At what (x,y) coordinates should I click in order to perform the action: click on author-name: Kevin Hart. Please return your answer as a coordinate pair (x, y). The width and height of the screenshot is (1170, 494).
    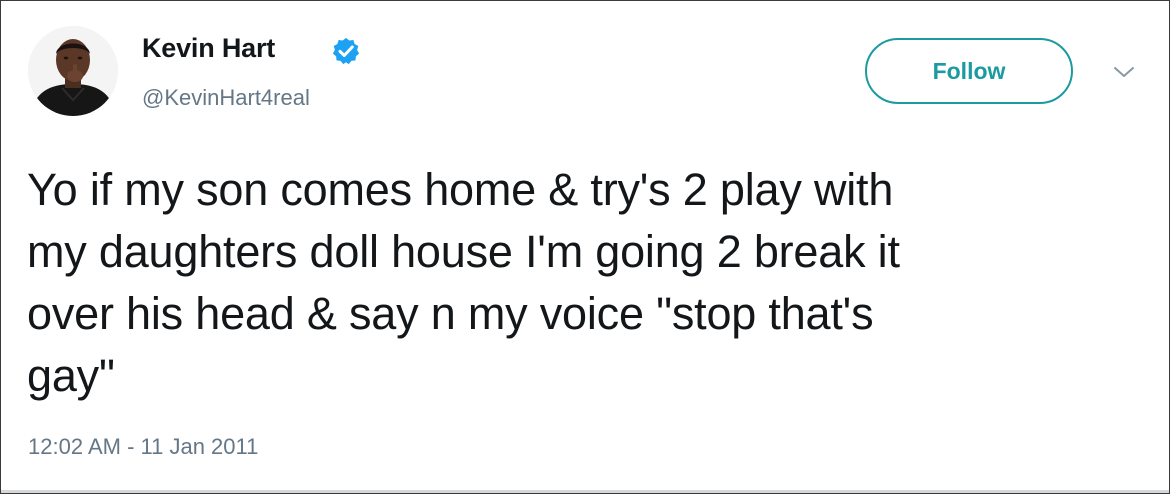
    Looking at the image, I should click on (208, 48).